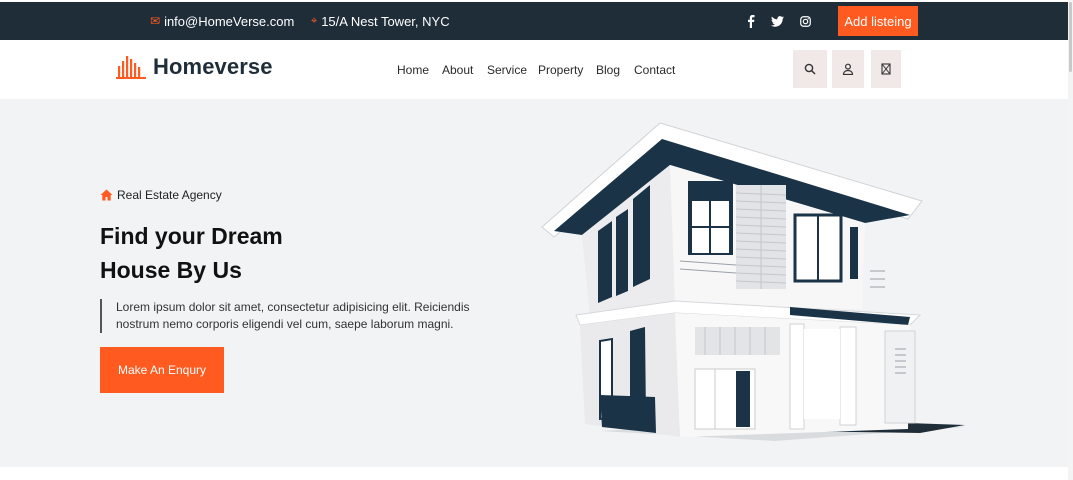 This screenshot has width=1073, height=480. What do you see at coordinates (878, 21) in the screenshot?
I see `add-listing-button: Add listeing` at bounding box center [878, 21].